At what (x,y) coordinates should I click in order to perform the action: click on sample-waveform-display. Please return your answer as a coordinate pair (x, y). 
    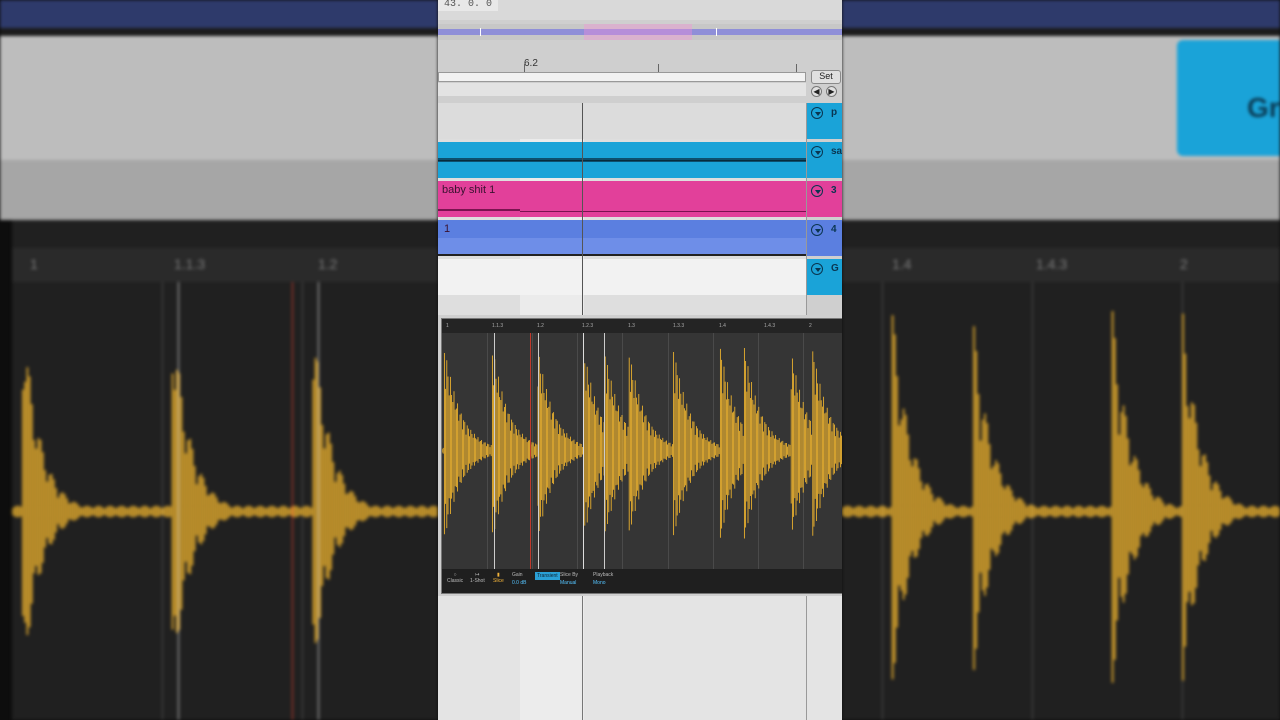
    Looking at the image, I should click on (642, 451).